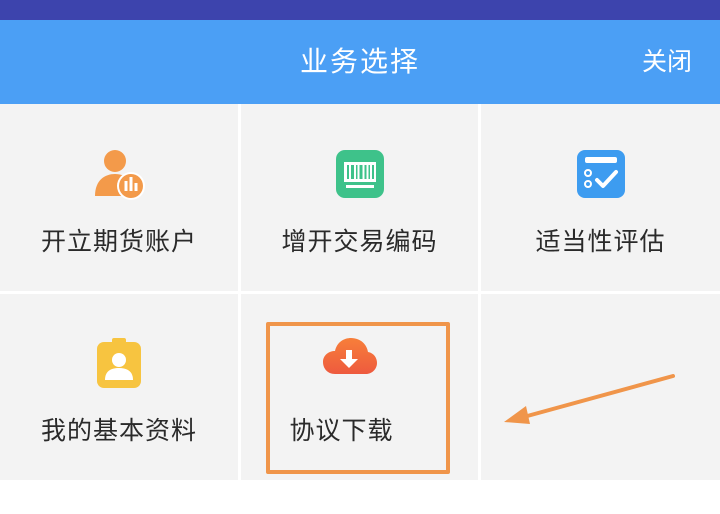 This screenshot has width=720, height=514. Describe the element at coordinates (360, 10) in the screenshot. I see `status-bar` at that location.